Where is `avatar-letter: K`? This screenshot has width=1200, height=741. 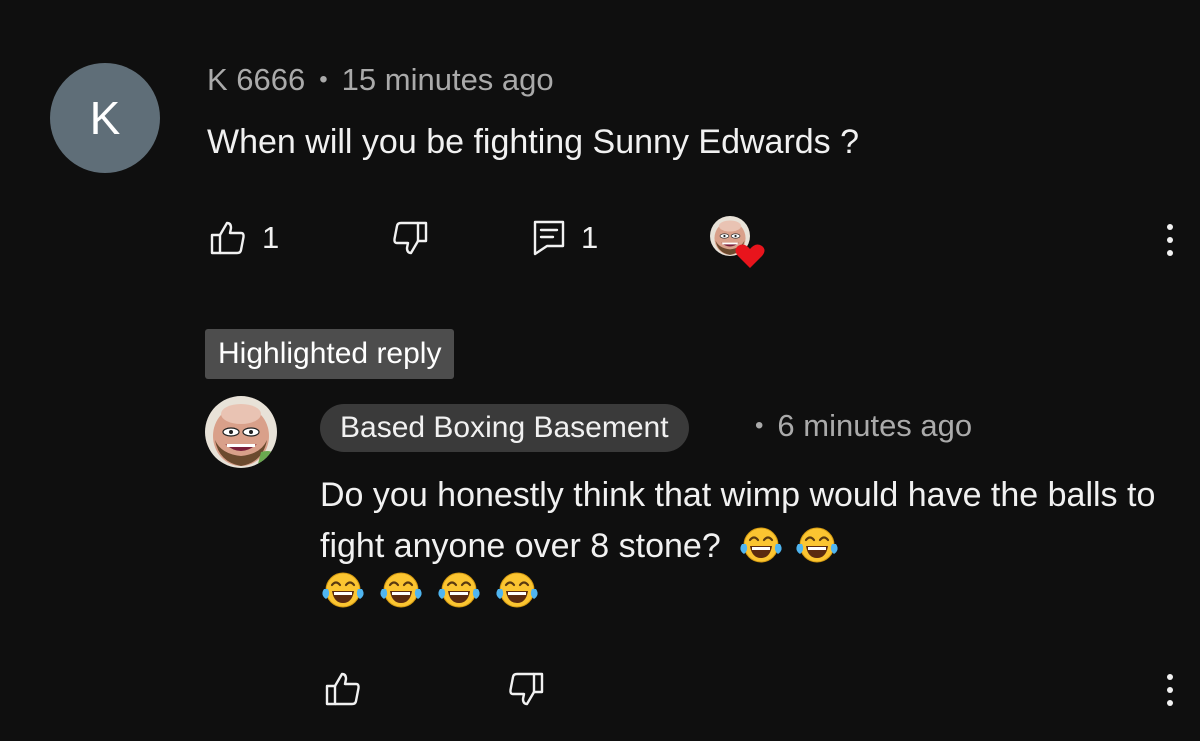
avatar-letter: K is located at coordinates (105, 118).